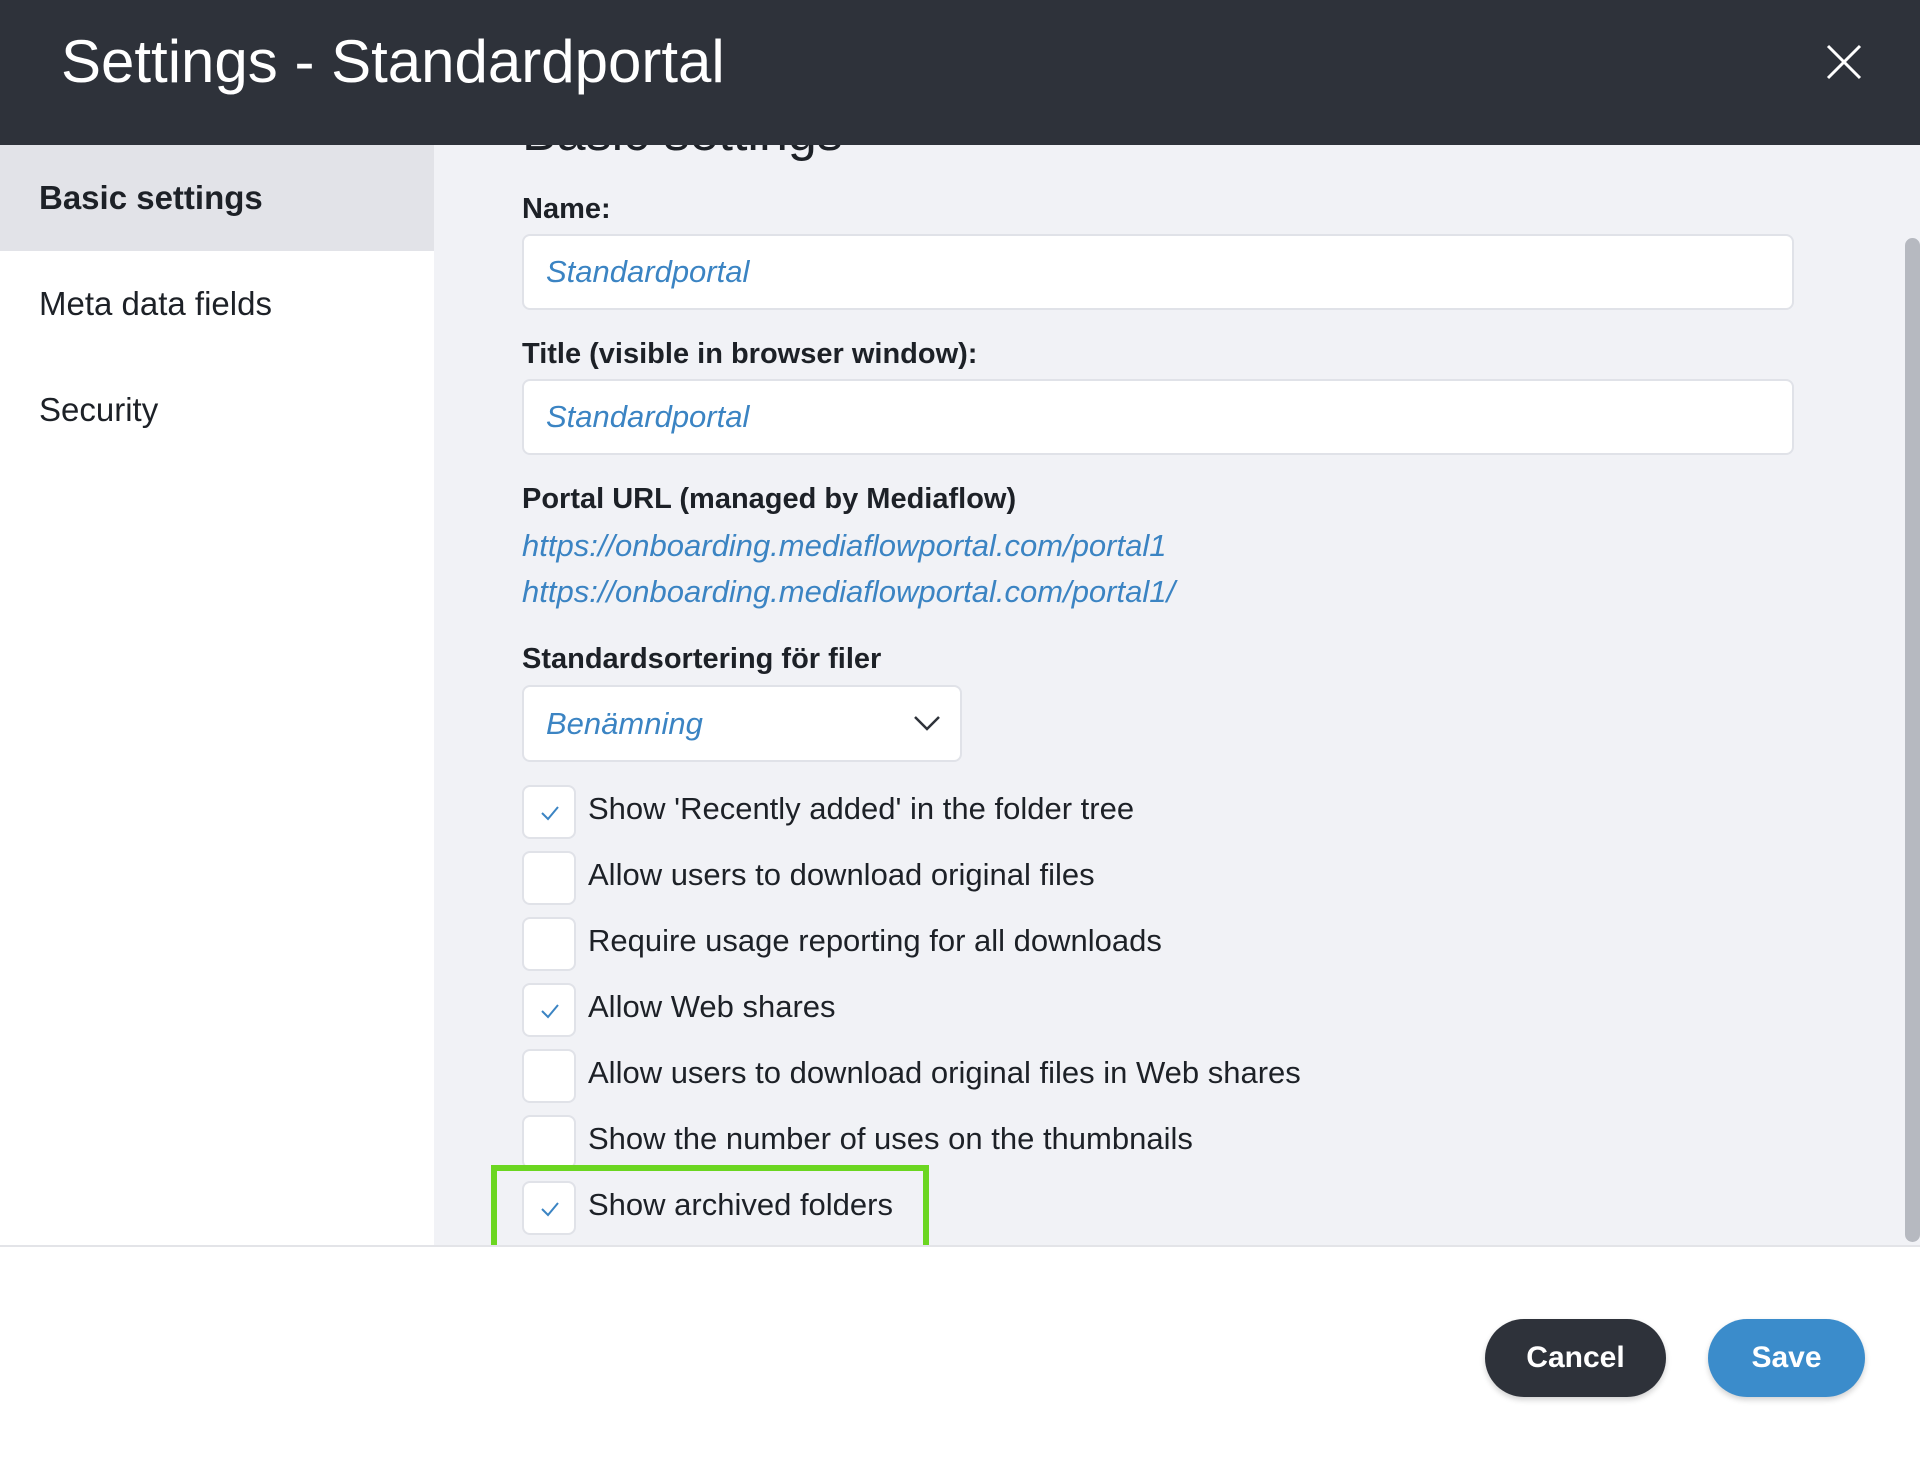 This screenshot has height=1458, width=1920. Describe the element at coordinates (960, 72) in the screenshot. I see `dialog-header: Settings - Standardportal` at that location.